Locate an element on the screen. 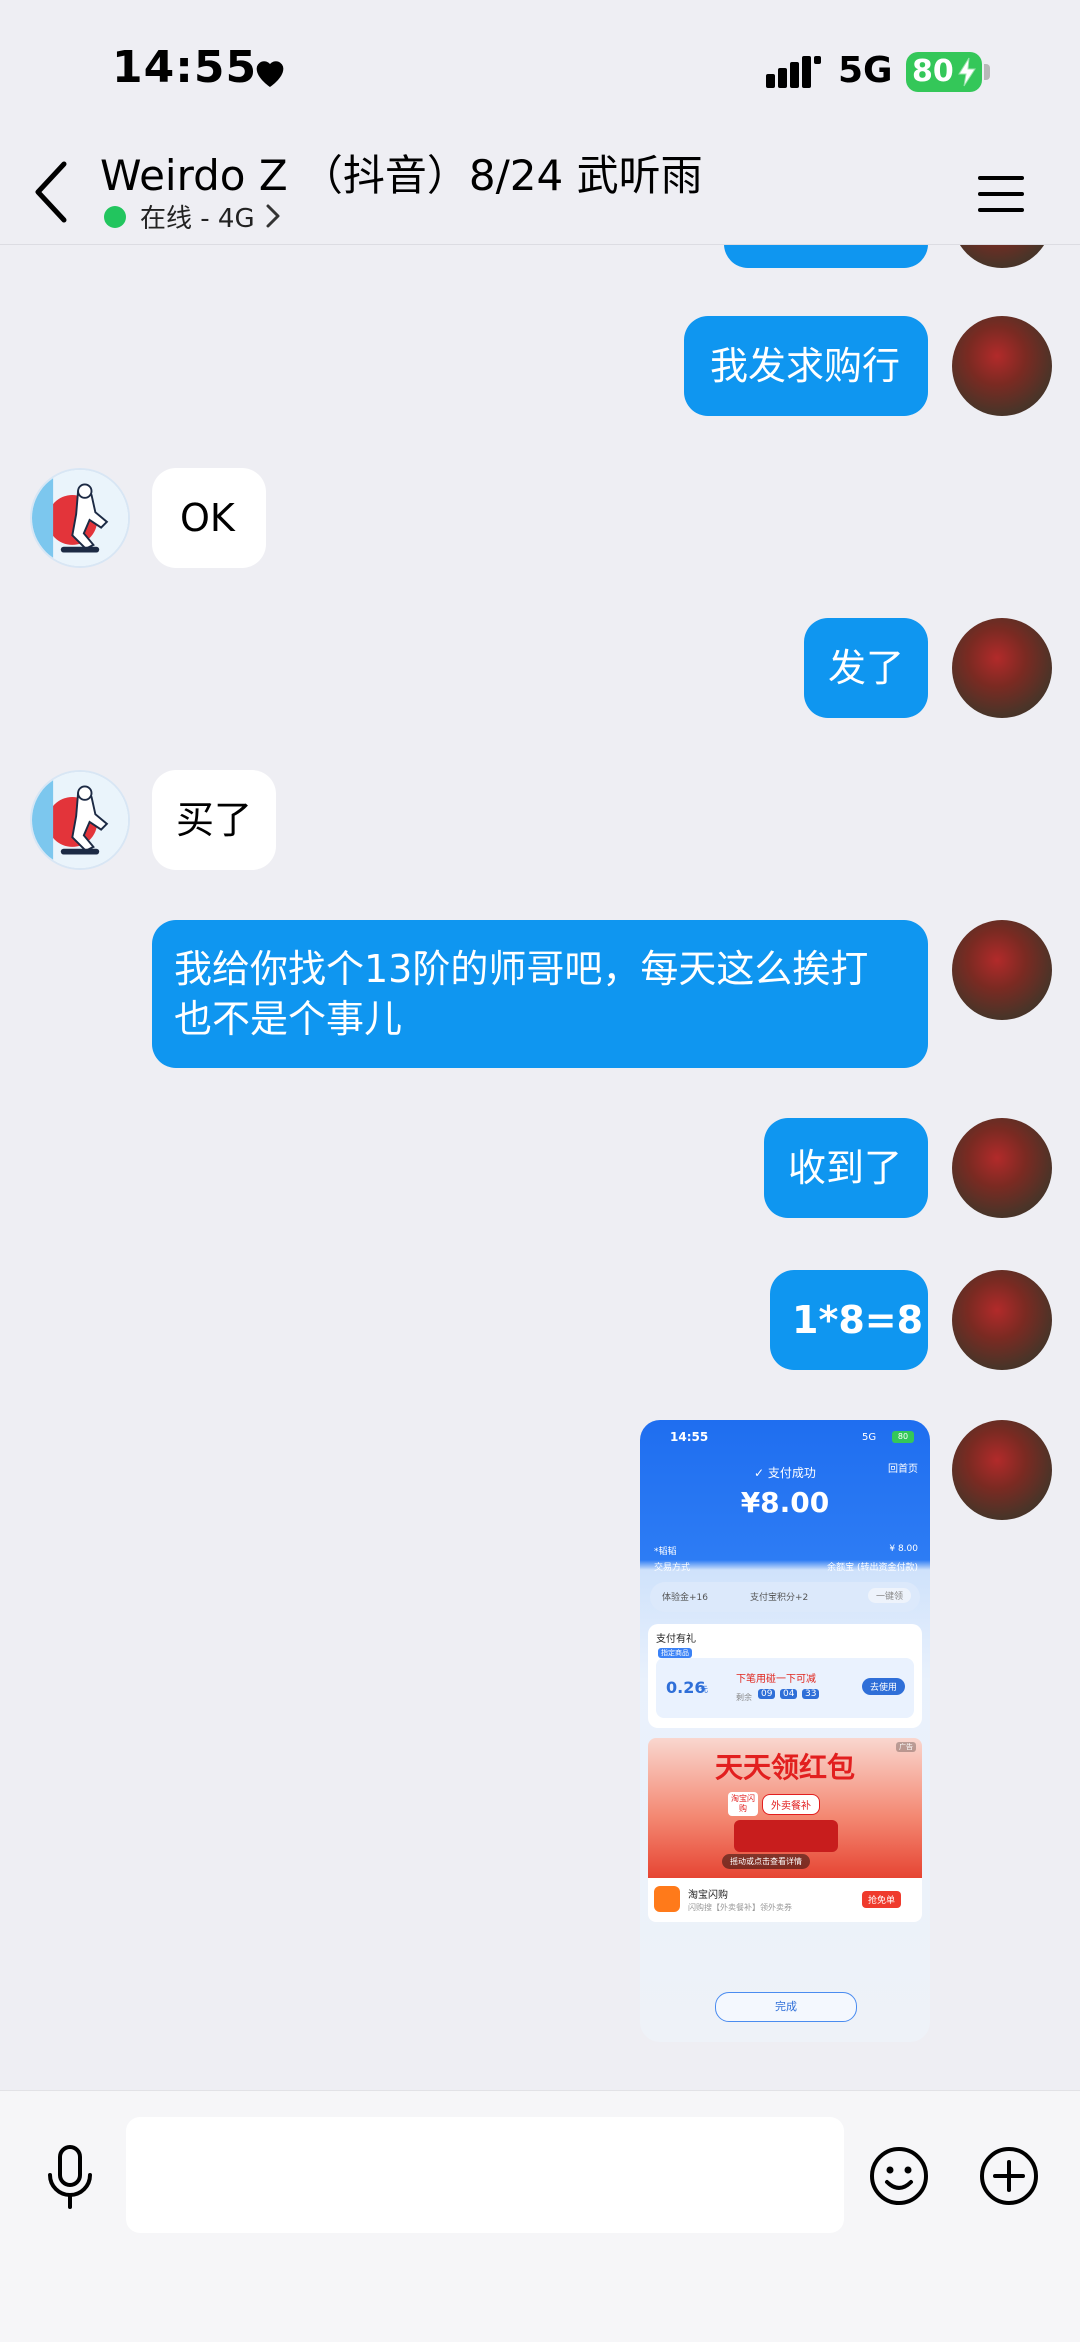 This screenshot has height=2342, width=1080. message-text: OK is located at coordinates (207, 518).